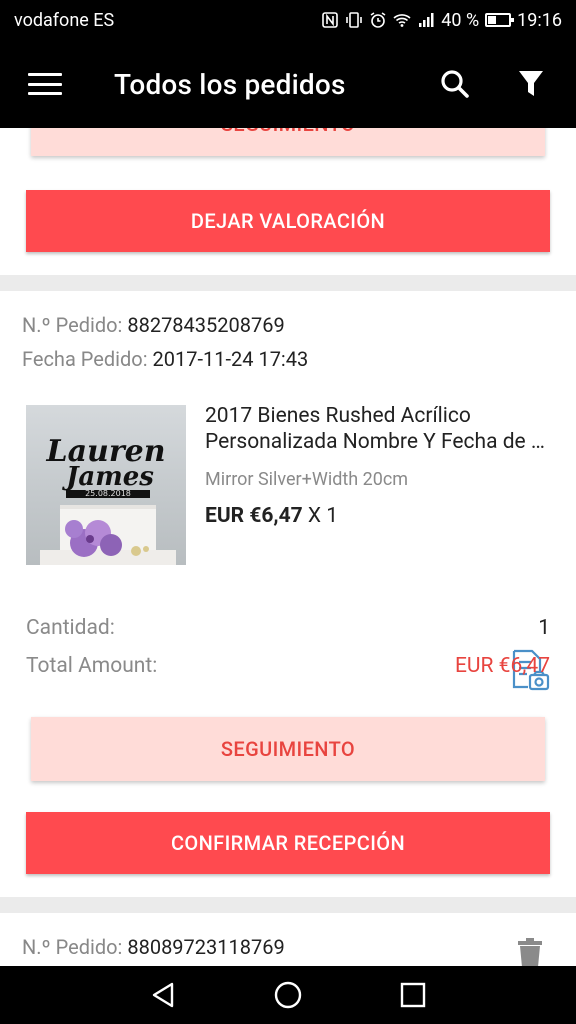  I want to click on filter-button, so click(531, 84).